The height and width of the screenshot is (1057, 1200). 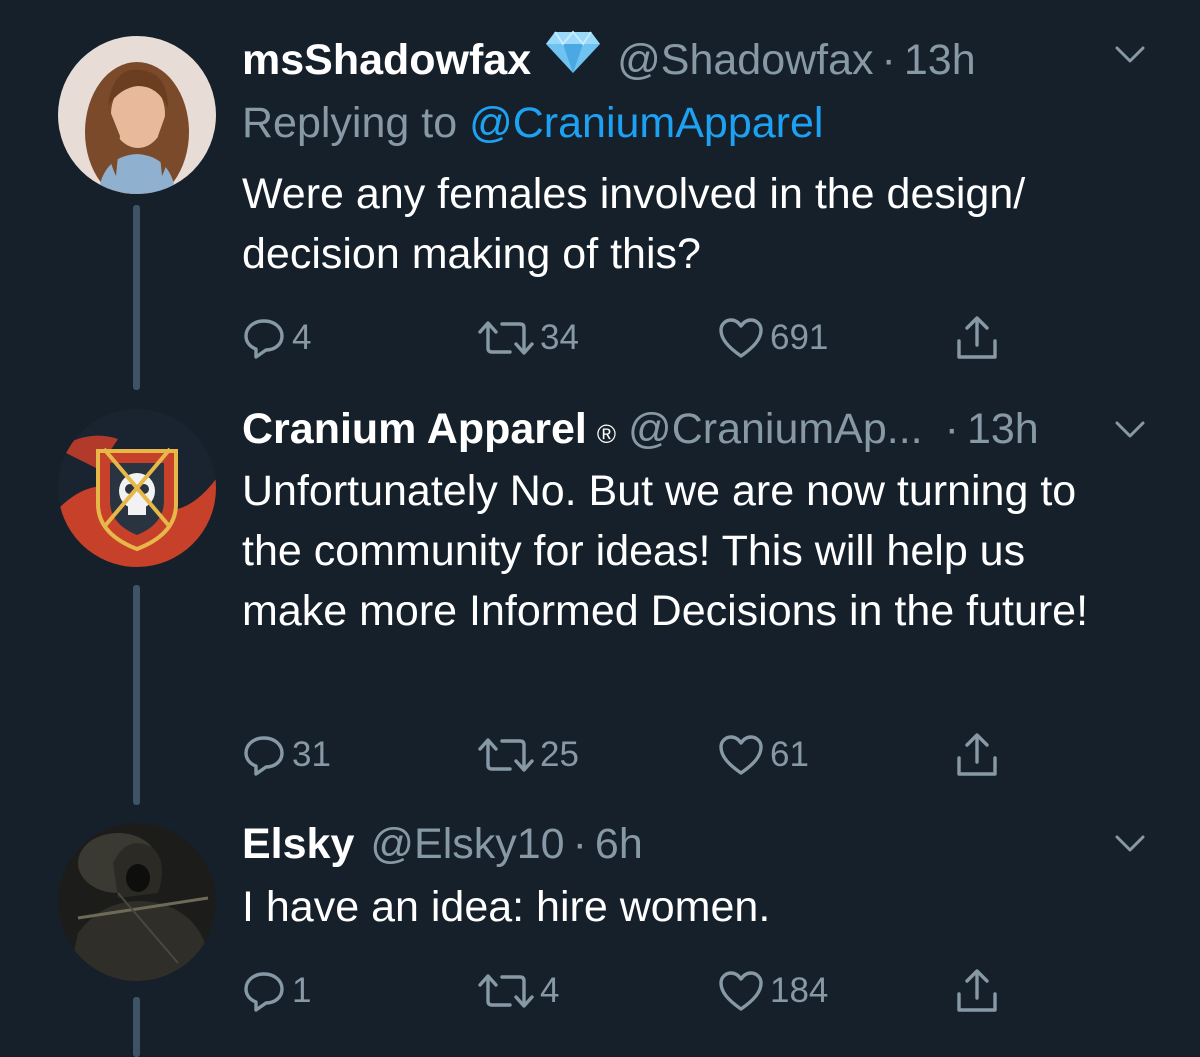 What do you see at coordinates (302, 990) in the screenshot?
I see `reply-count: 1` at bounding box center [302, 990].